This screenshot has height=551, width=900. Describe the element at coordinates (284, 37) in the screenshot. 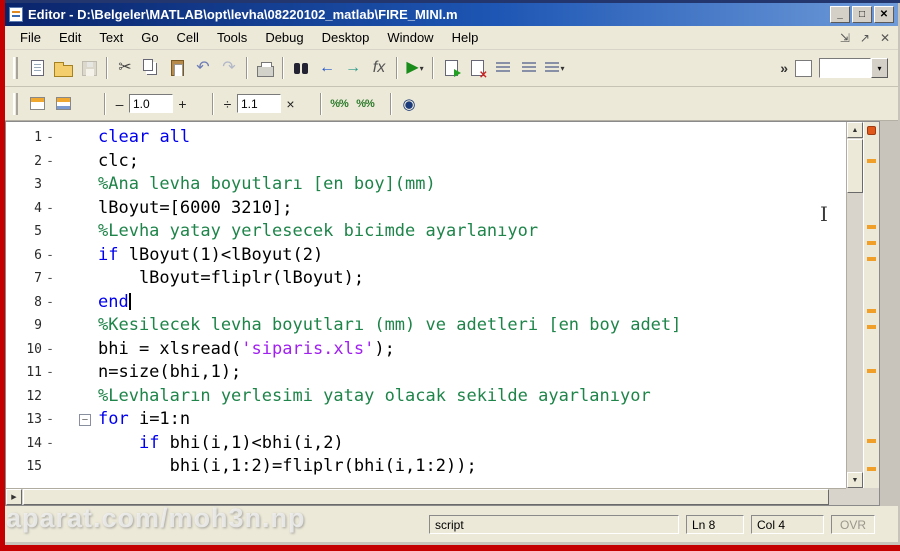

I see `menu-debug: Debug` at that location.